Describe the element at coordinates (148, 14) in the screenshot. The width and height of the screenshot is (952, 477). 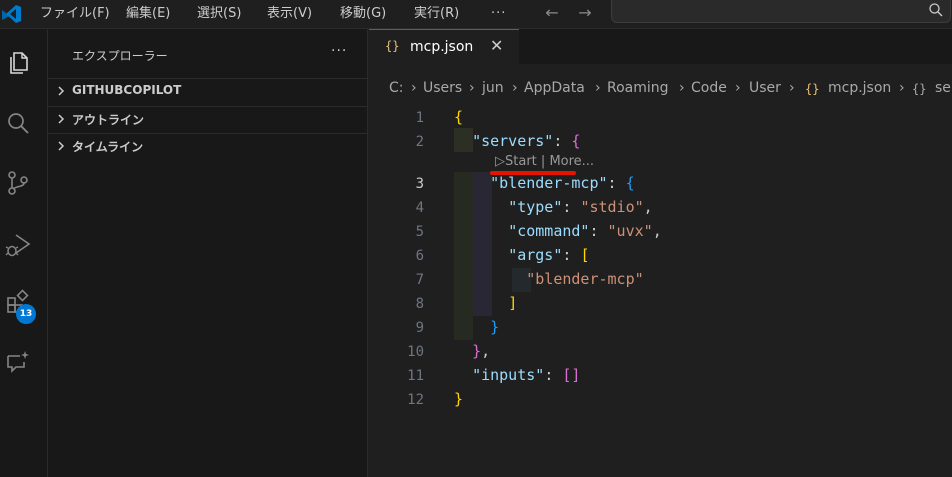
I see `menu-edit: 編集(E)` at that location.